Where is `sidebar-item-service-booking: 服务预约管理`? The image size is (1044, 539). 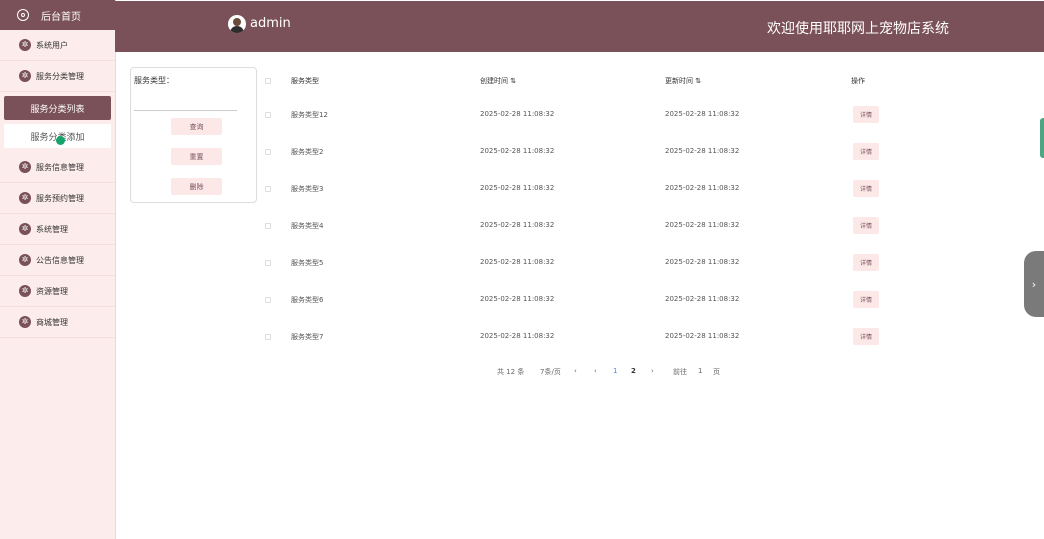 sidebar-item-service-booking: 服务预约管理 is located at coordinates (57, 198).